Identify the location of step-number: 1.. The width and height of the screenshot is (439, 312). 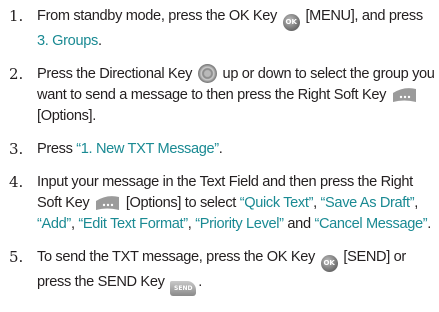
(16, 16).